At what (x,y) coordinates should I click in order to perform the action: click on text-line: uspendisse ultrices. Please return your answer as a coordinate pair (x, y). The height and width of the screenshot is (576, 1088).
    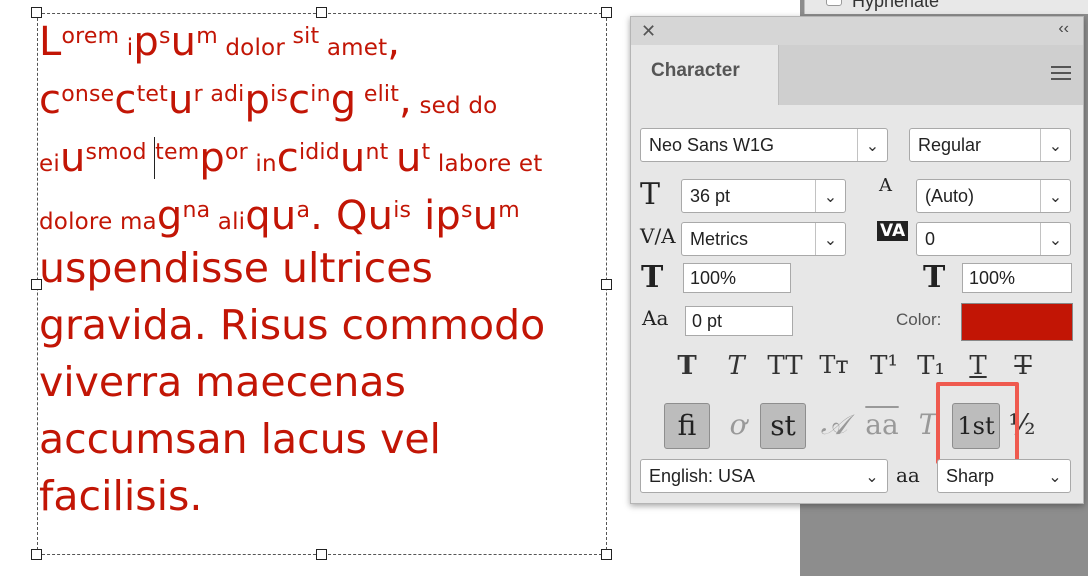
    Looking at the image, I should click on (236, 268).